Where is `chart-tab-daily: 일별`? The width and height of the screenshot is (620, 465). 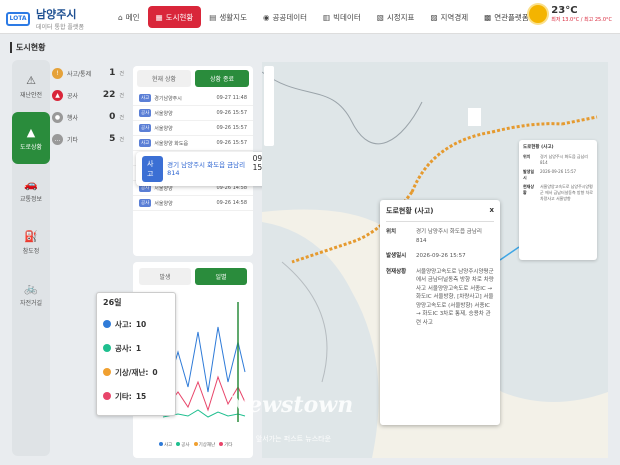
chart-tab-daily: 일별 is located at coordinates (221, 276).